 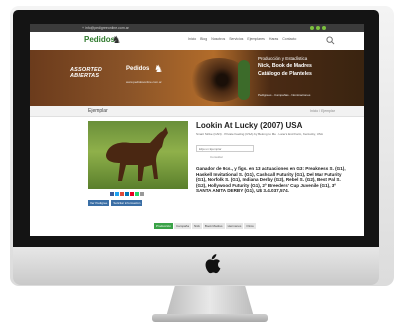 What do you see at coordinates (144, 82) in the screenshot?
I see `banner-website: www.pedidosonline.com.ar` at bounding box center [144, 82].